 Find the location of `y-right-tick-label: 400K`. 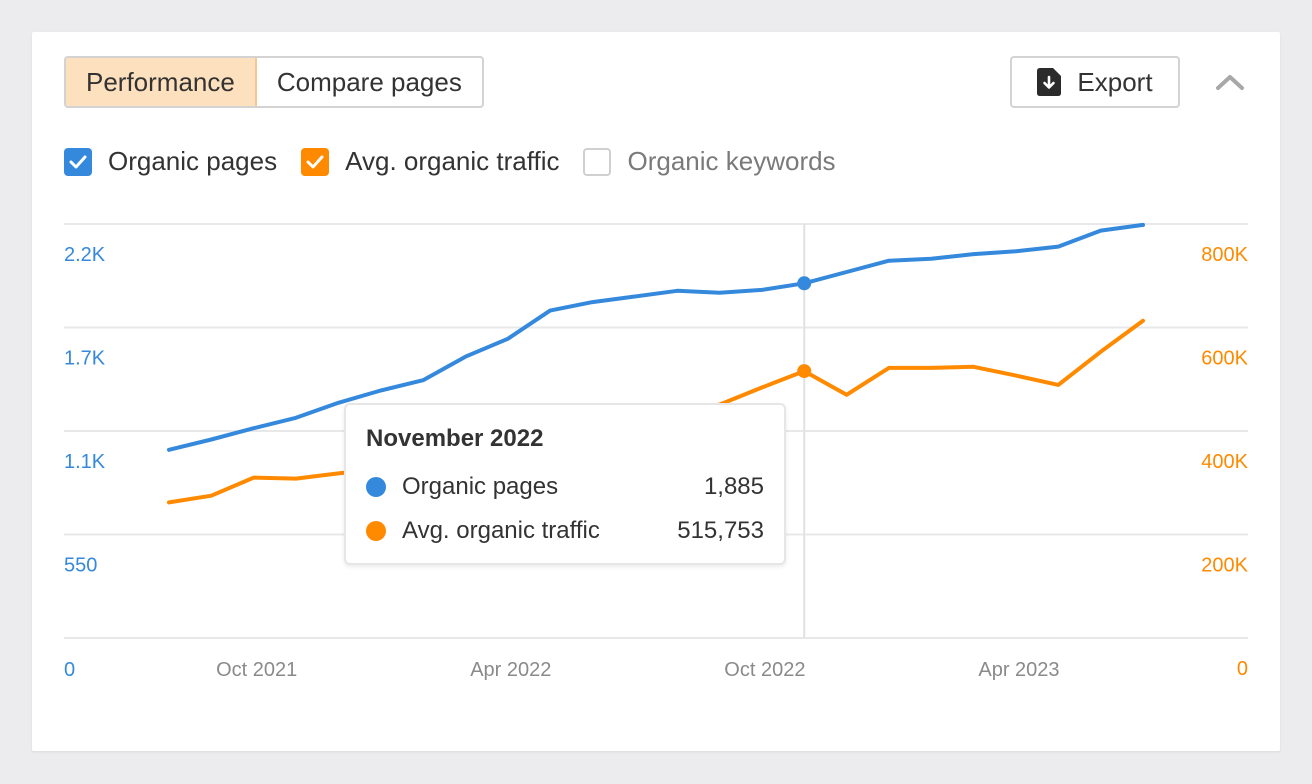

y-right-tick-label: 400K is located at coordinates (1224, 462).